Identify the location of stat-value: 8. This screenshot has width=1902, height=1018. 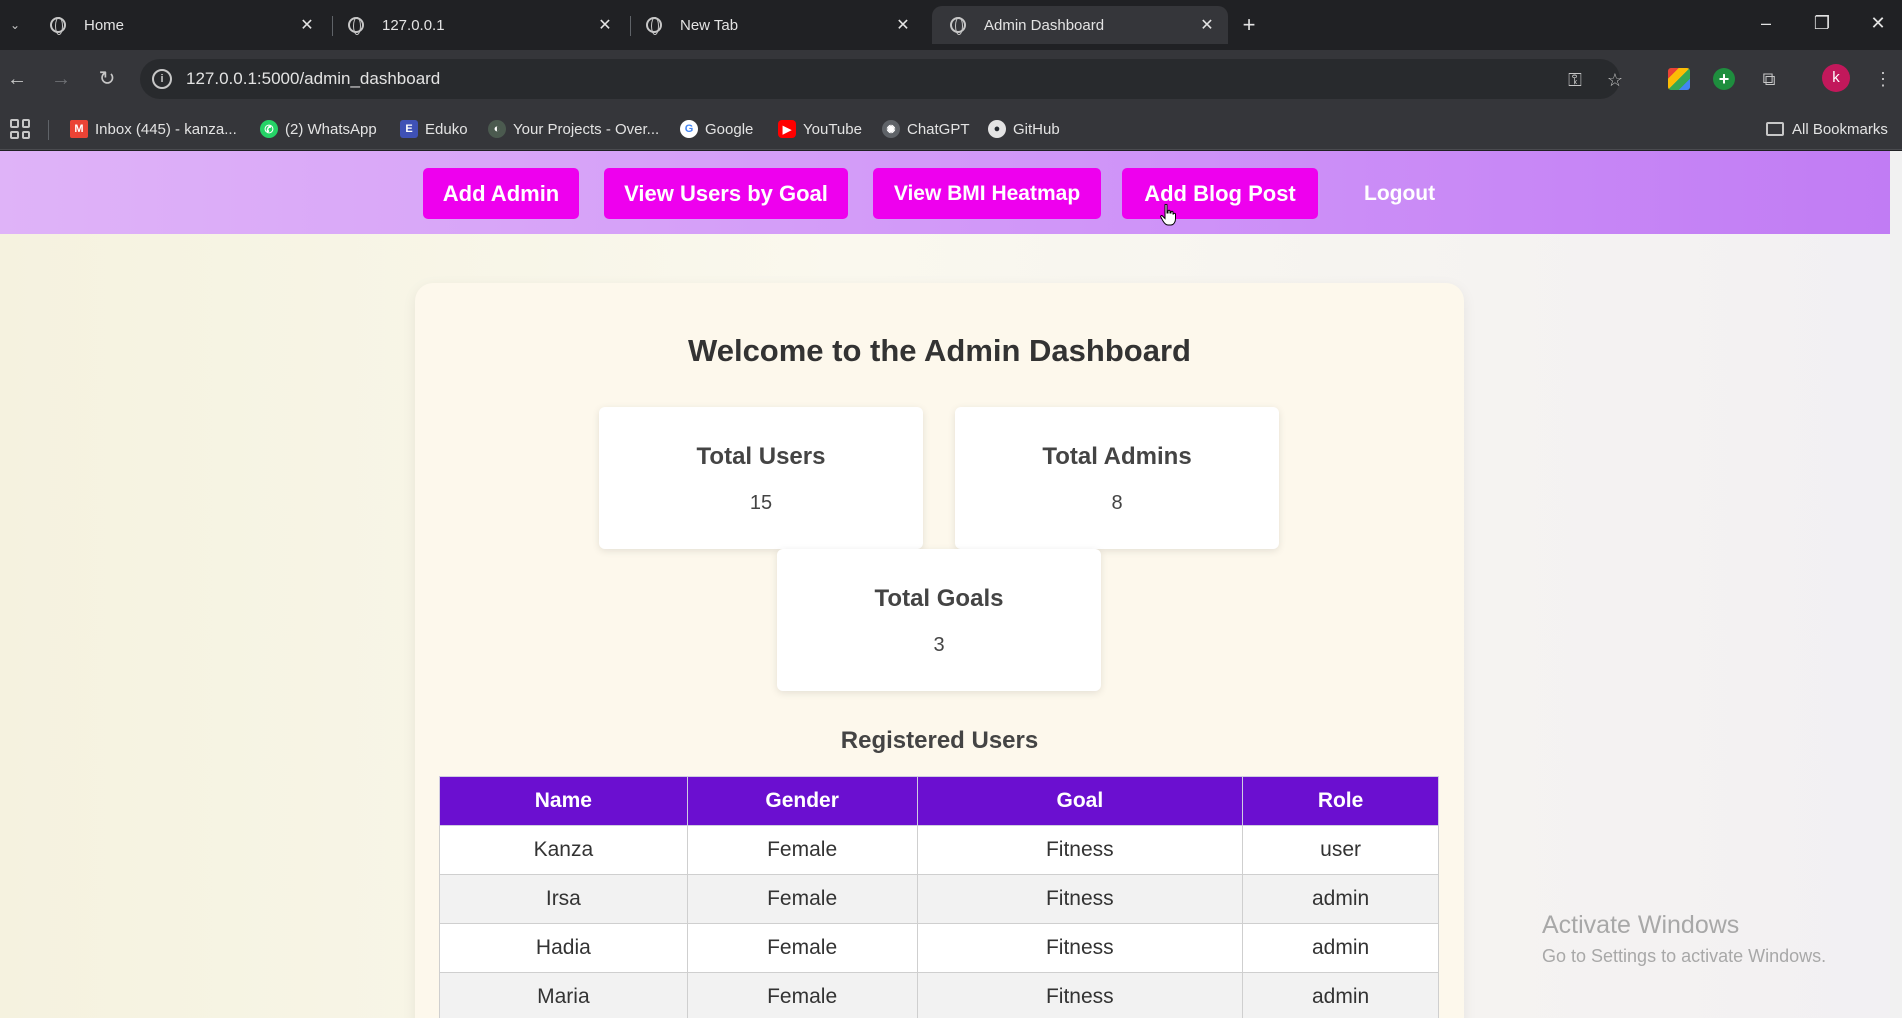
(1117, 503).